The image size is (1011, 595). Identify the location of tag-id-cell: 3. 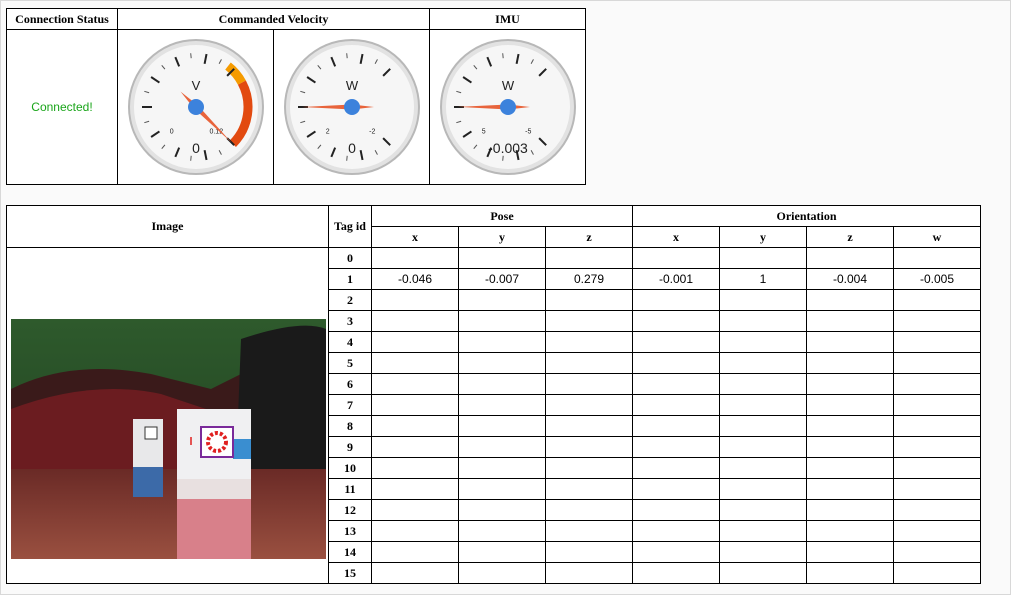
(350, 321).